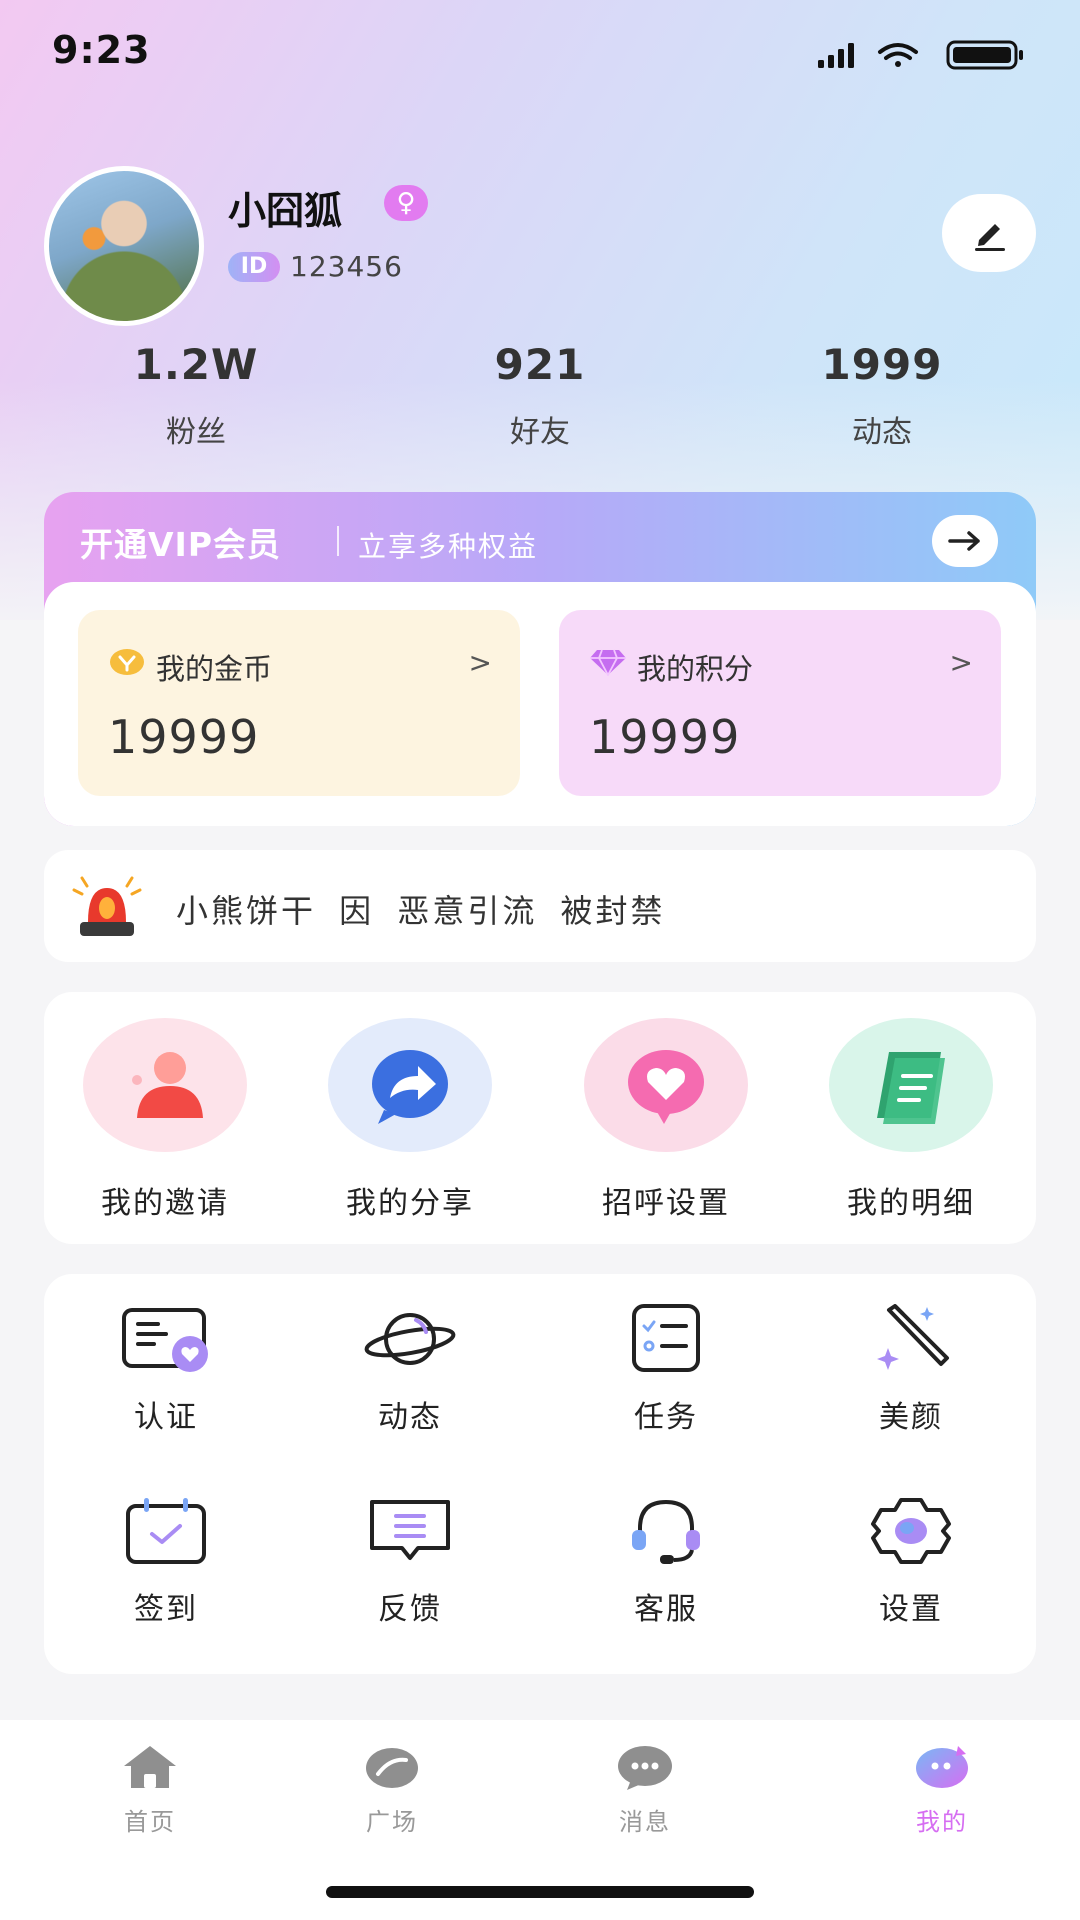 The height and width of the screenshot is (1920, 1080). What do you see at coordinates (166, 1609) in the screenshot?
I see `tool-label: 签到` at bounding box center [166, 1609].